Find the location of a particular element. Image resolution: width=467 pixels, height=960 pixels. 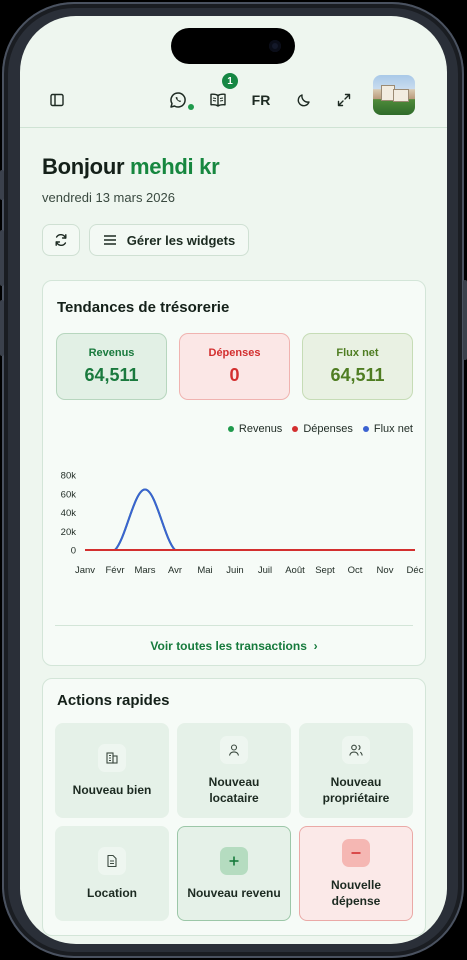

stat-label: Dépenses is located at coordinates (234, 353).